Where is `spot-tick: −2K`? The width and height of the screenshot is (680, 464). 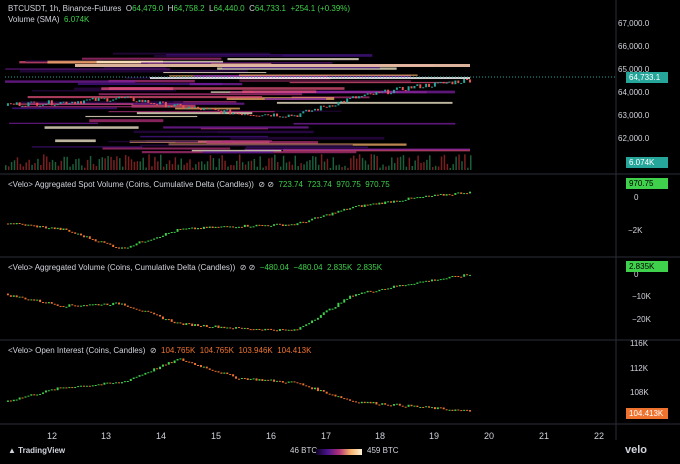 spot-tick: −2K is located at coordinates (635, 230).